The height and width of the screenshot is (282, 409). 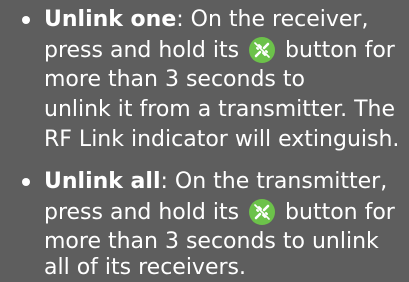 I want to click on item-line: Unlink one: On the receiver,, so click(x=206, y=20).